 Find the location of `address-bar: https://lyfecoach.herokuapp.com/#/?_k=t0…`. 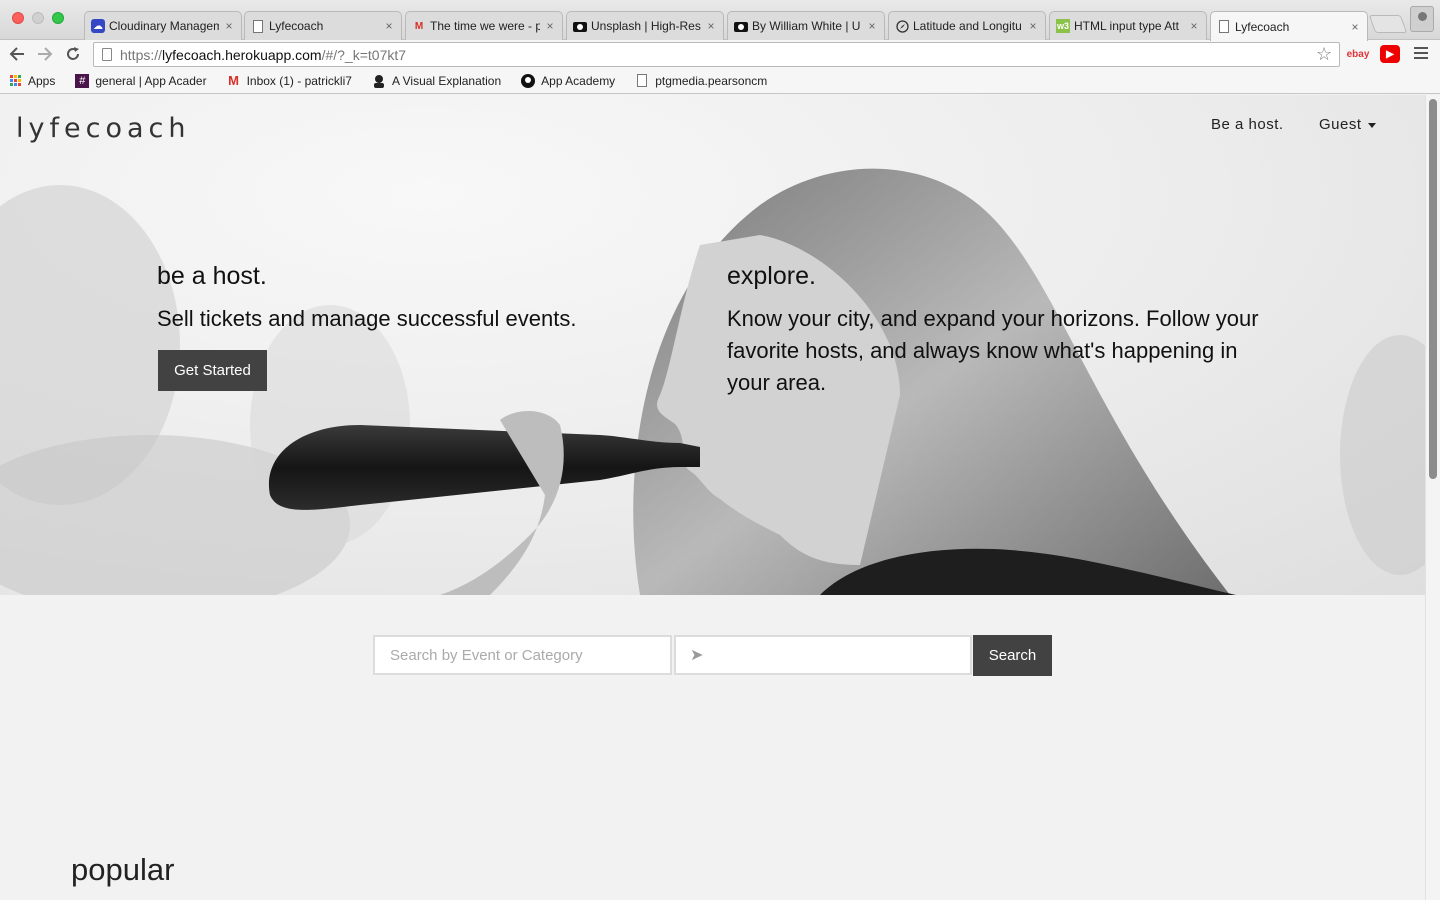

address-bar: https://lyfecoach.herokuapp.com/#/?_k=t0… is located at coordinates (716, 54).